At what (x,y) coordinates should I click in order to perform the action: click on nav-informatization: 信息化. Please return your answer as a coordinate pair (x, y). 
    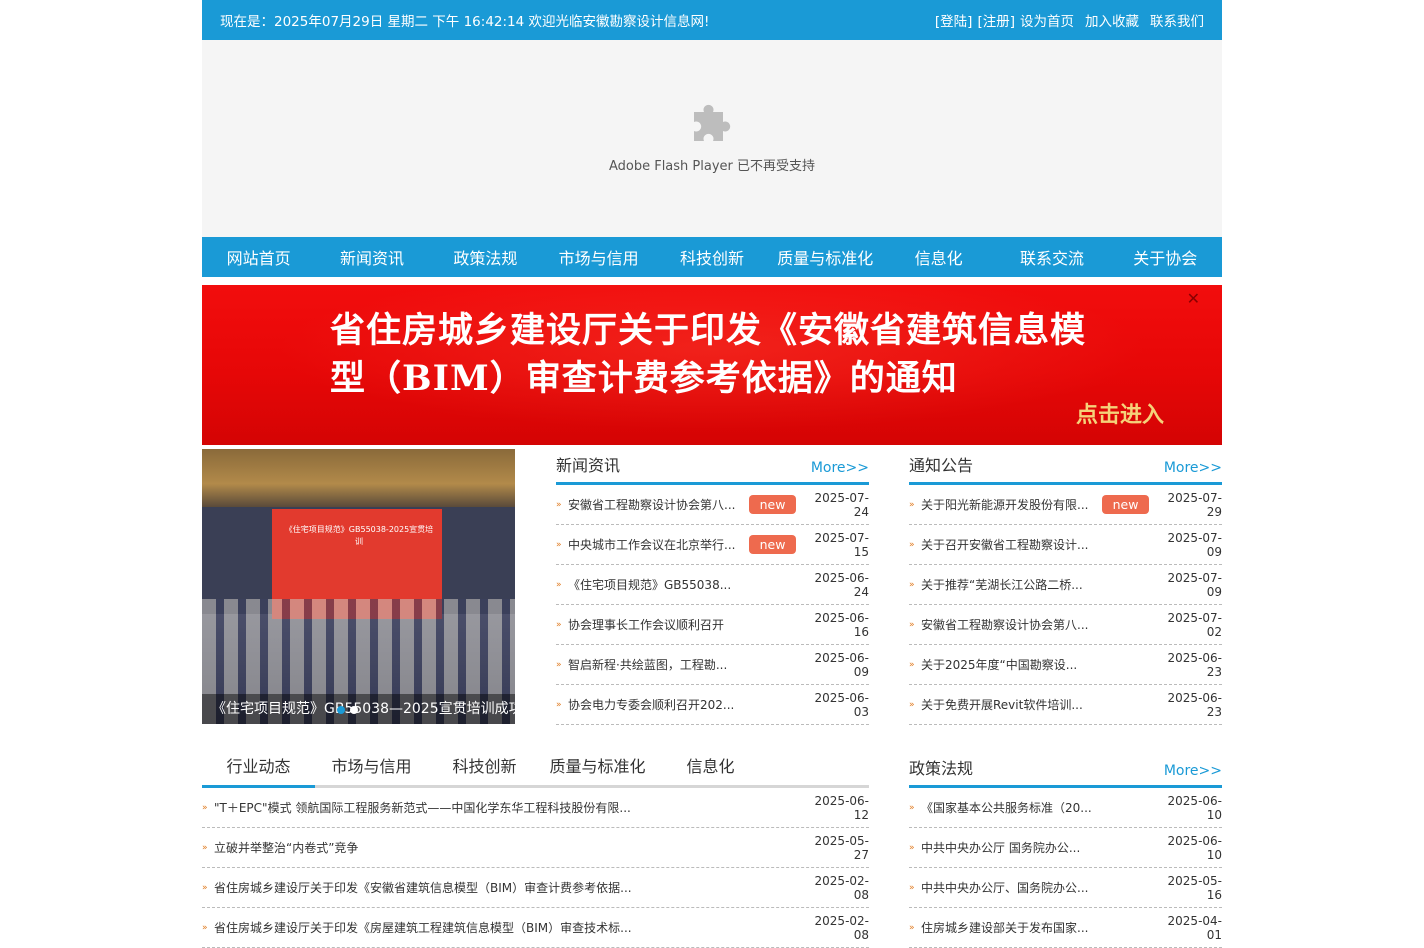
    Looking at the image, I should click on (938, 257).